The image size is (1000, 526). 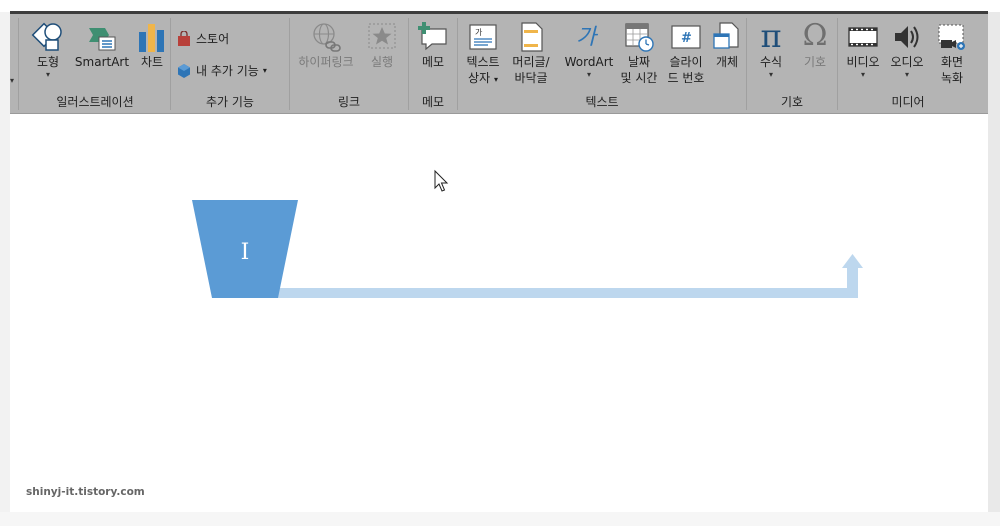 What do you see at coordinates (326, 62) in the screenshot?
I see `hyperlink-label: 하이퍼링크` at bounding box center [326, 62].